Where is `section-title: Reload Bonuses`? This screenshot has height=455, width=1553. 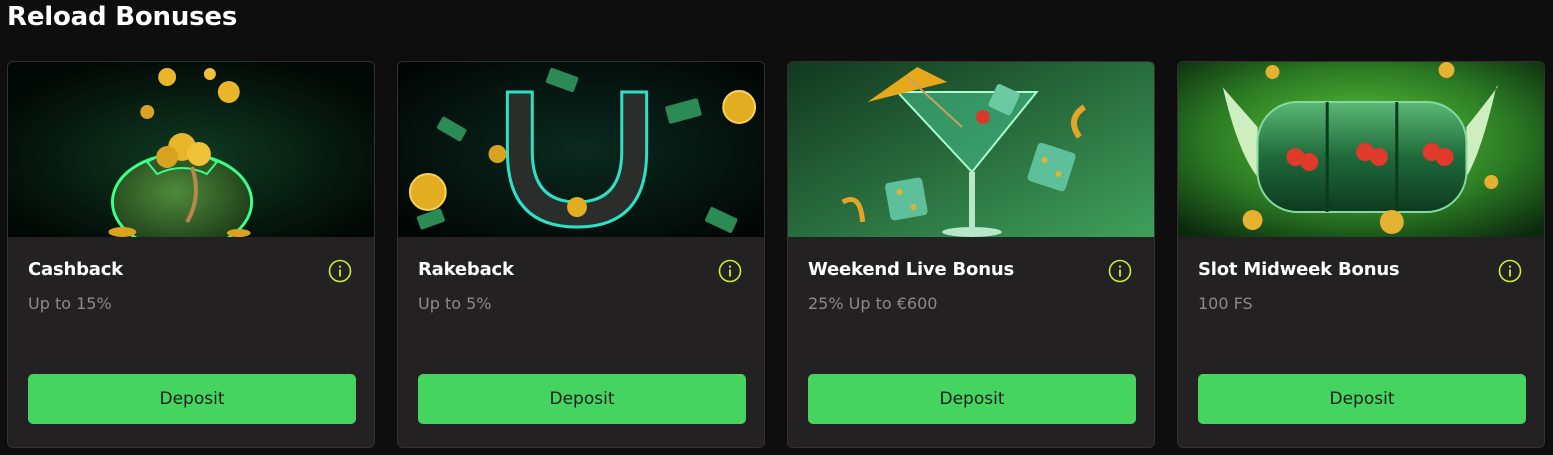
section-title: Reload Bonuses is located at coordinates (122, 17).